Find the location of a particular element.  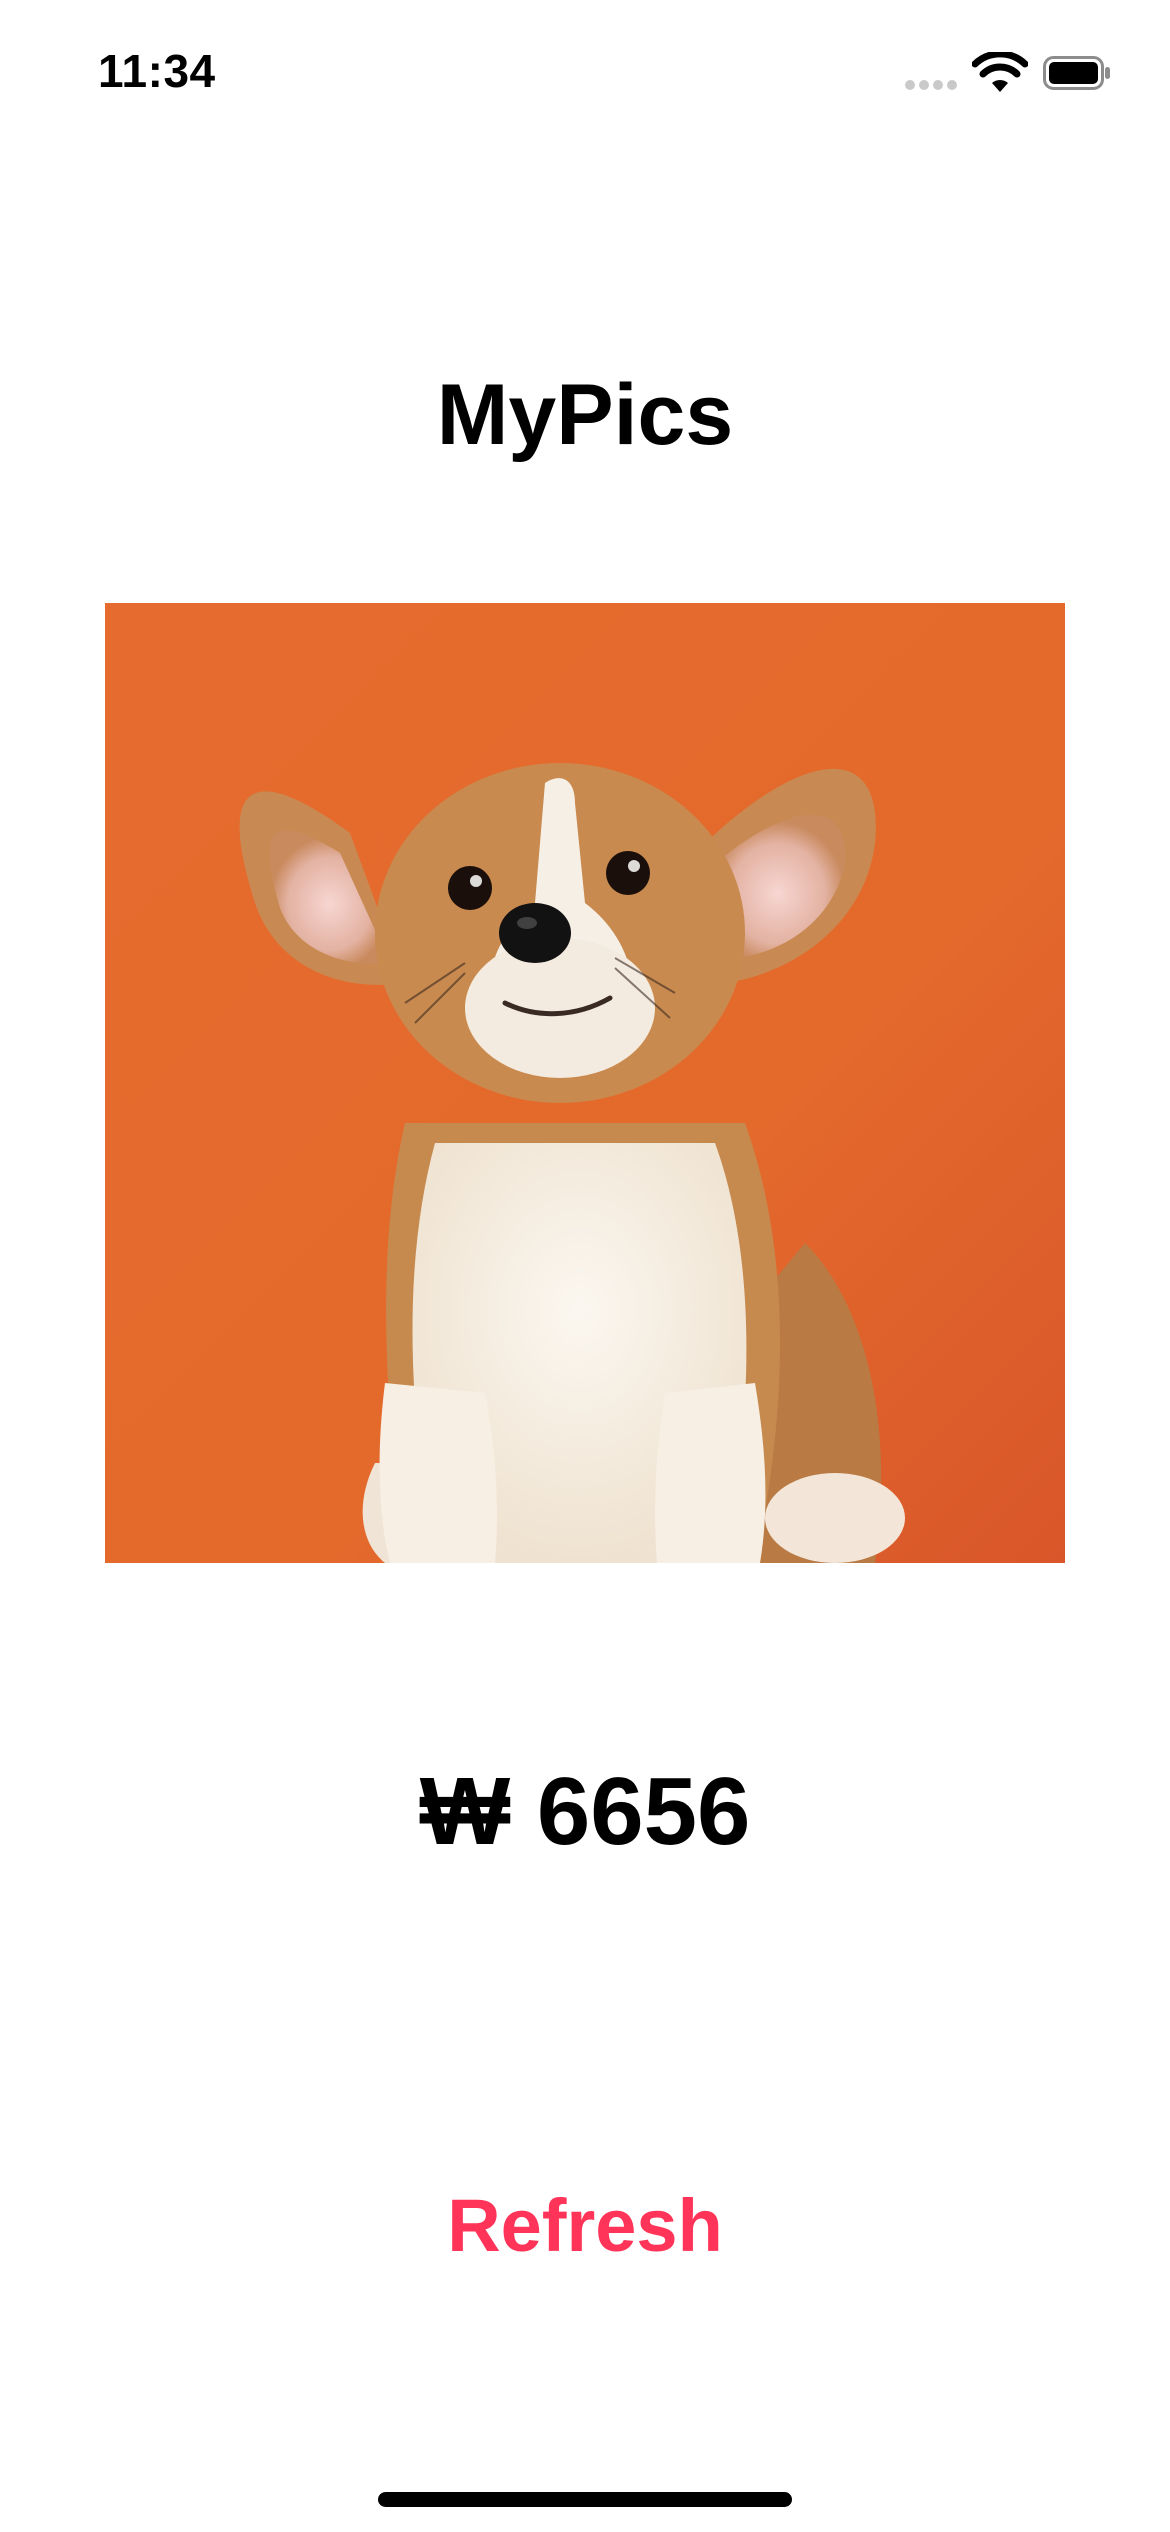

price-label: ₩ 6656 is located at coordinates (585, 1811).